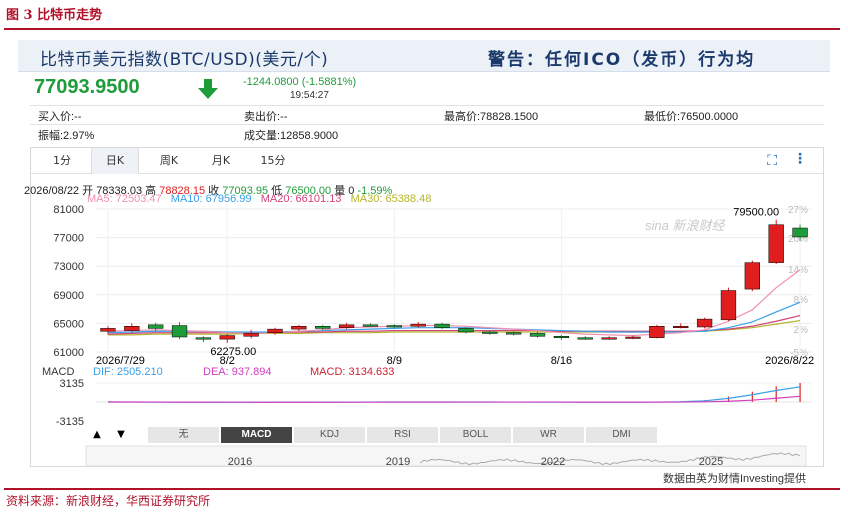 This screenshot has height=517, width=848. I want to click on dif-legend: DIF: 2505.210, so click(128, 372).